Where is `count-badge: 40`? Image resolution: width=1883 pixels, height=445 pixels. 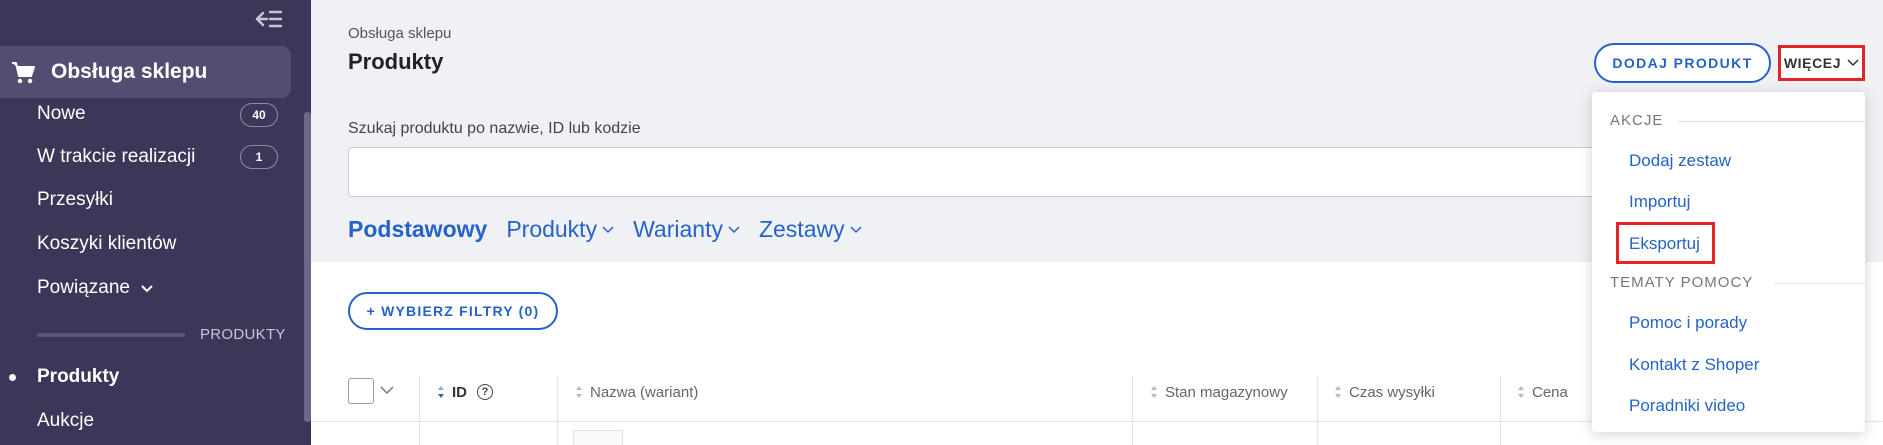 count-badge: 40 is located at coordinates (259, 115).